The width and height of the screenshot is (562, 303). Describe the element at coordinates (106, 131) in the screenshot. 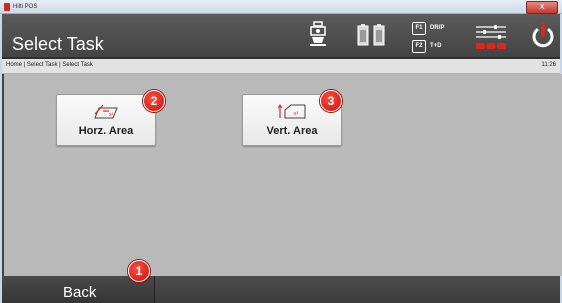

I see `horz-area-label: Horz. Area` at that location.